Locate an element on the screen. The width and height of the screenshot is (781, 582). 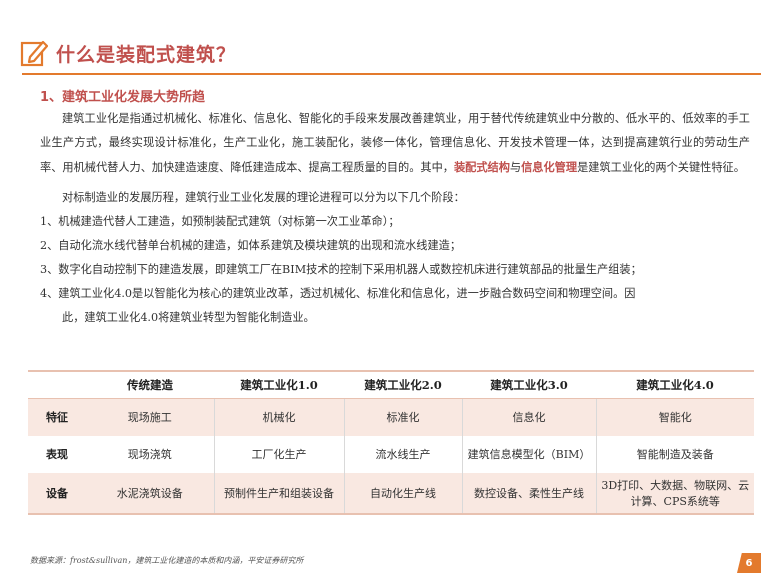
table-header-cell: 建筑工业化4.0 is located at coordinates (675, 384).